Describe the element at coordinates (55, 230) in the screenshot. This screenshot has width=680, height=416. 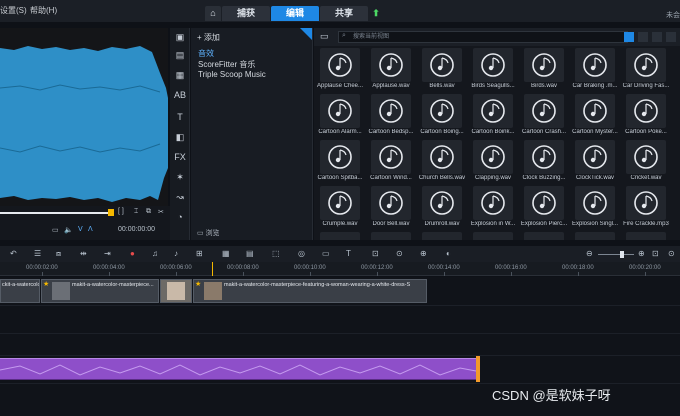
I see `aspect-icon: ▭` at that location.